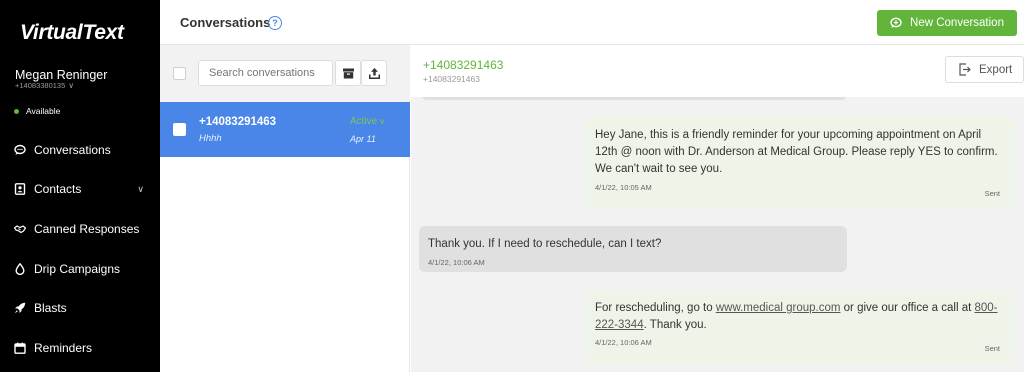 The image size is (1024, 372). I want to click on sidebar-item-reminders: Reminders, so click(84, 348).